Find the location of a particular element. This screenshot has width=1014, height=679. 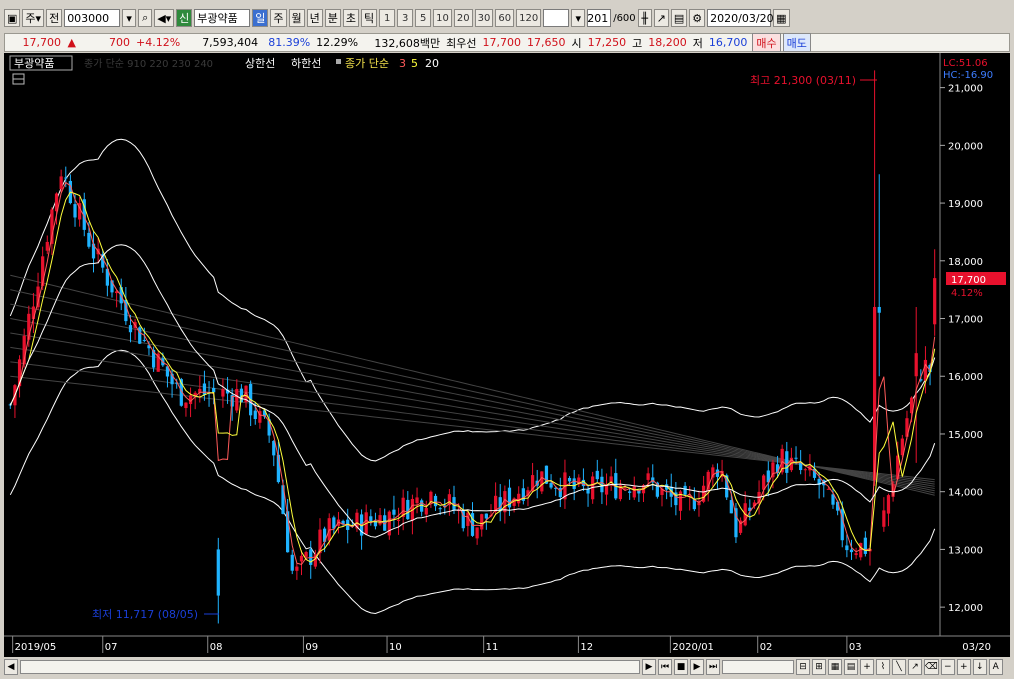

period-month: 월 is located at coordinates (296, 18).